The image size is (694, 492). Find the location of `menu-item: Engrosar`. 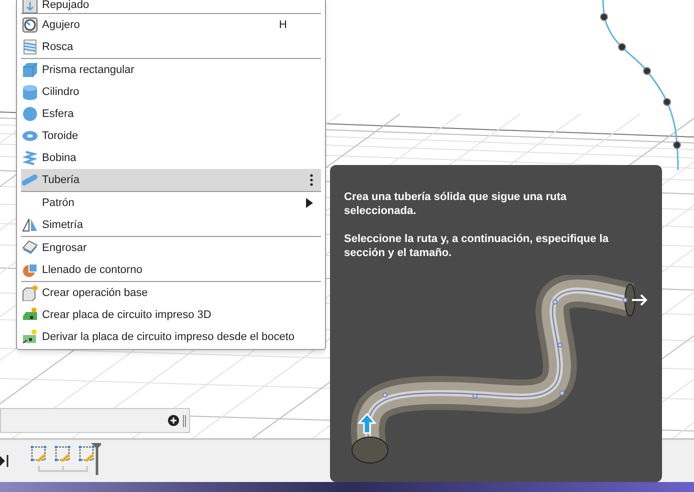

menu-item: Engrosar is located at coordinates (171, 248).